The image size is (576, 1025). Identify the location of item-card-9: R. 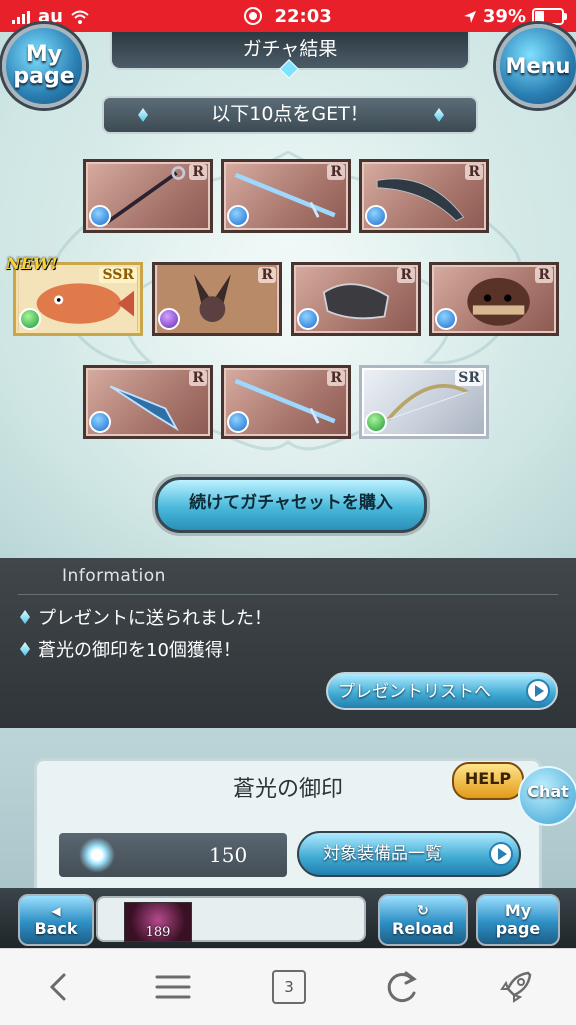
(286, 402).